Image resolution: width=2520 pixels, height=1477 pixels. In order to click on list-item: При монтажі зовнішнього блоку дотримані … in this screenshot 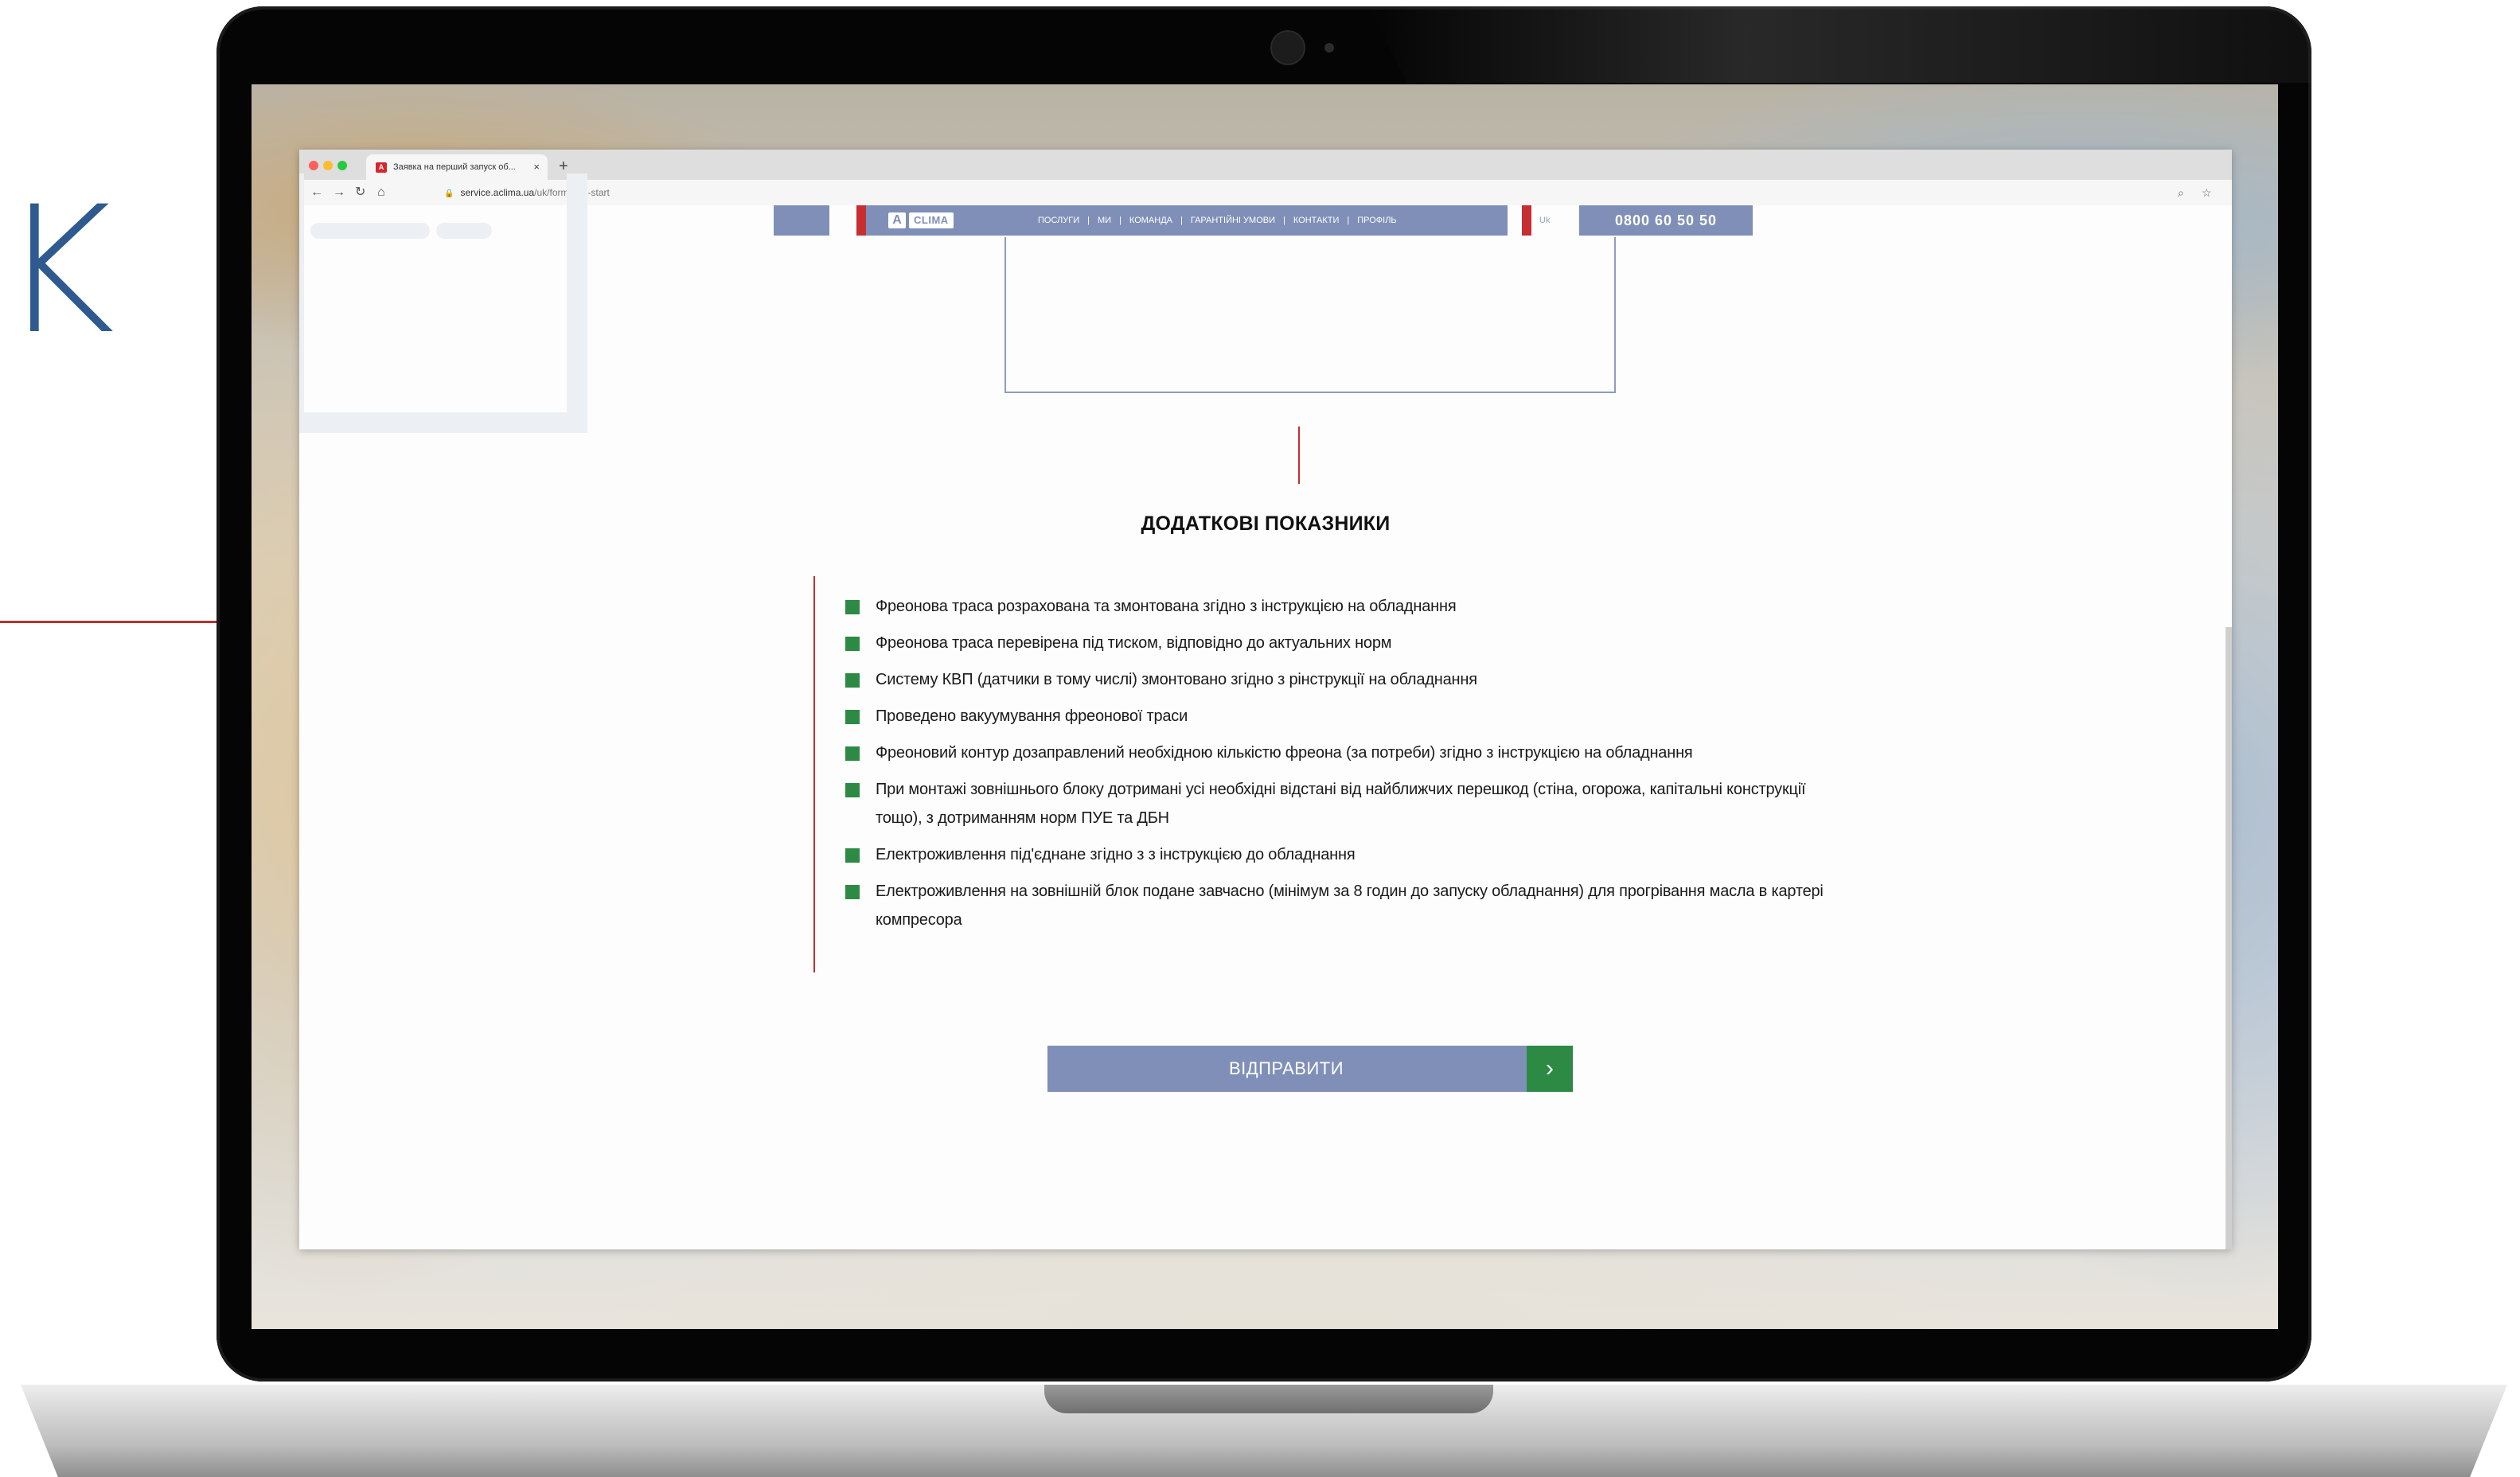, I will do `click(1338, 803)`.